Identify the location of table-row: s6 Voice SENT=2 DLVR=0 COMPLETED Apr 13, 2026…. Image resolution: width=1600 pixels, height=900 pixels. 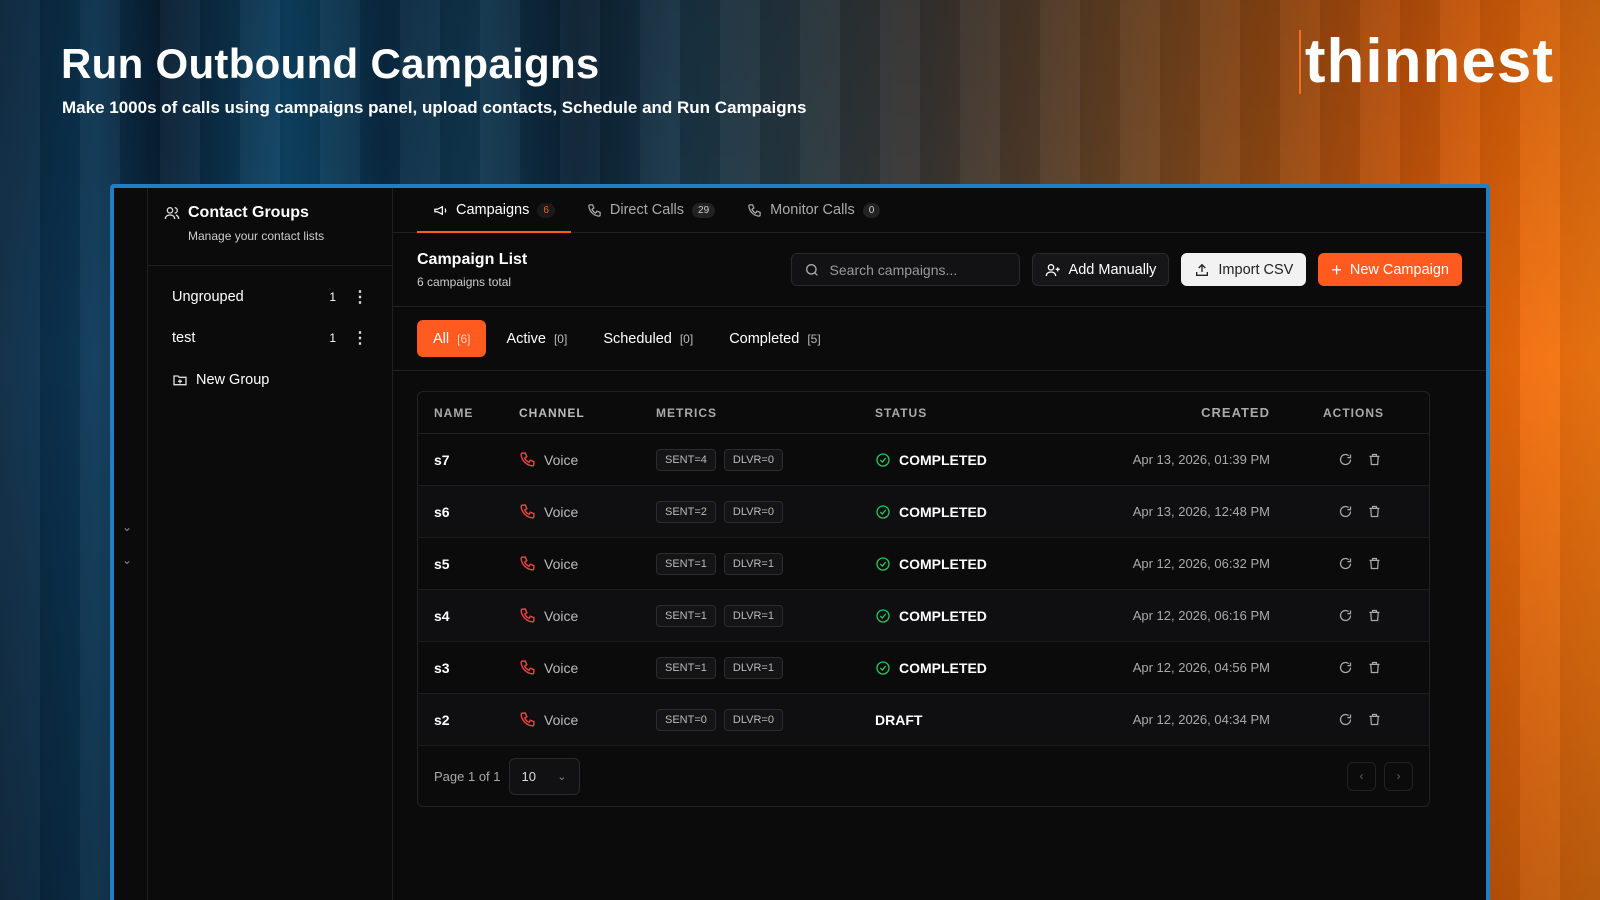
(923, 512).